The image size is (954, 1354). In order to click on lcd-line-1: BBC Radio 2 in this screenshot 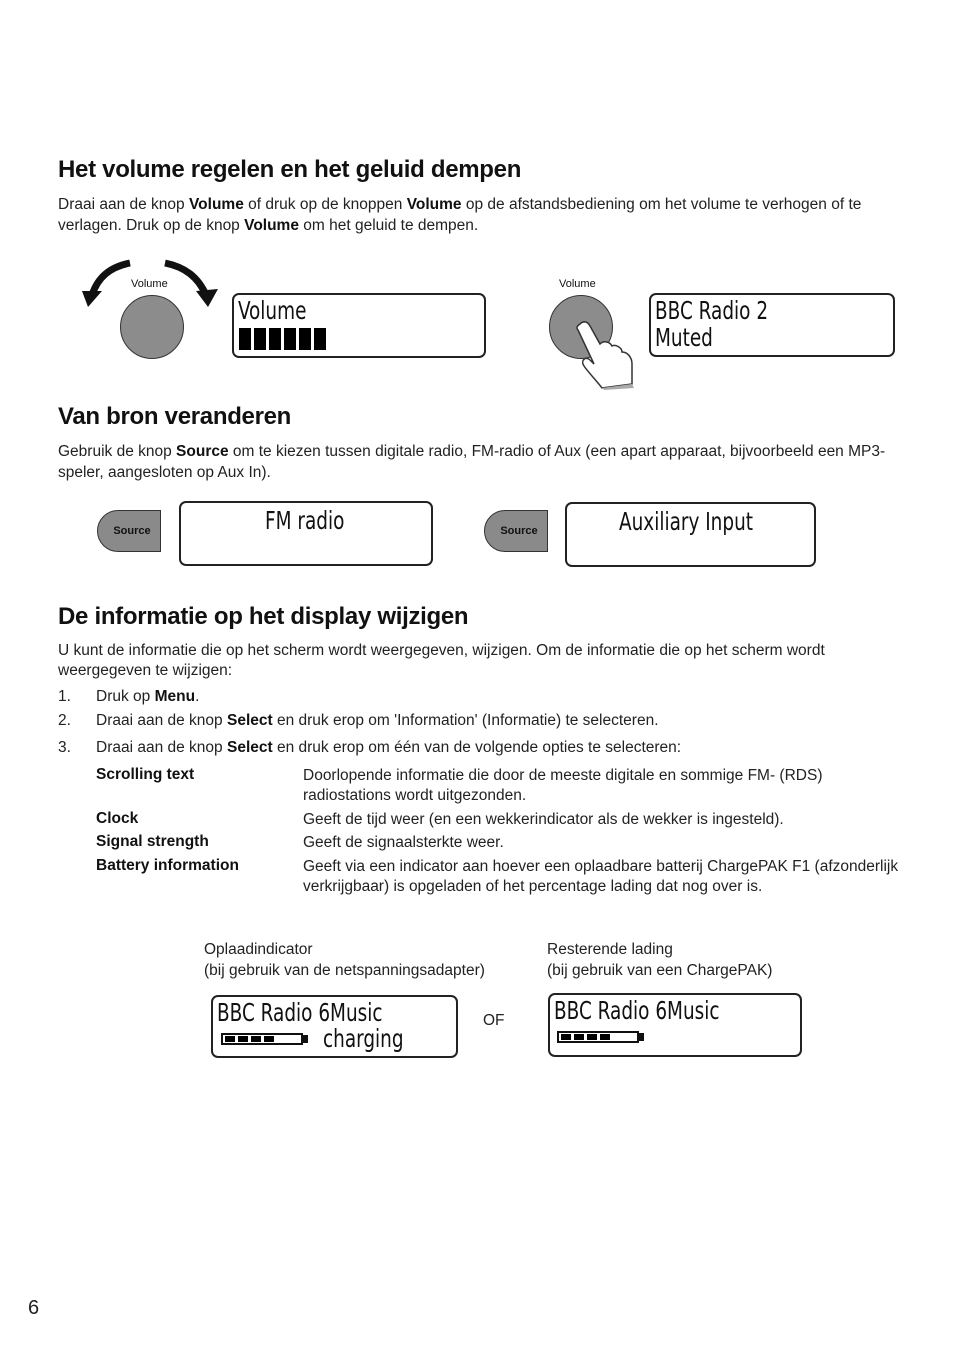, I will do `click(712, 310)`.